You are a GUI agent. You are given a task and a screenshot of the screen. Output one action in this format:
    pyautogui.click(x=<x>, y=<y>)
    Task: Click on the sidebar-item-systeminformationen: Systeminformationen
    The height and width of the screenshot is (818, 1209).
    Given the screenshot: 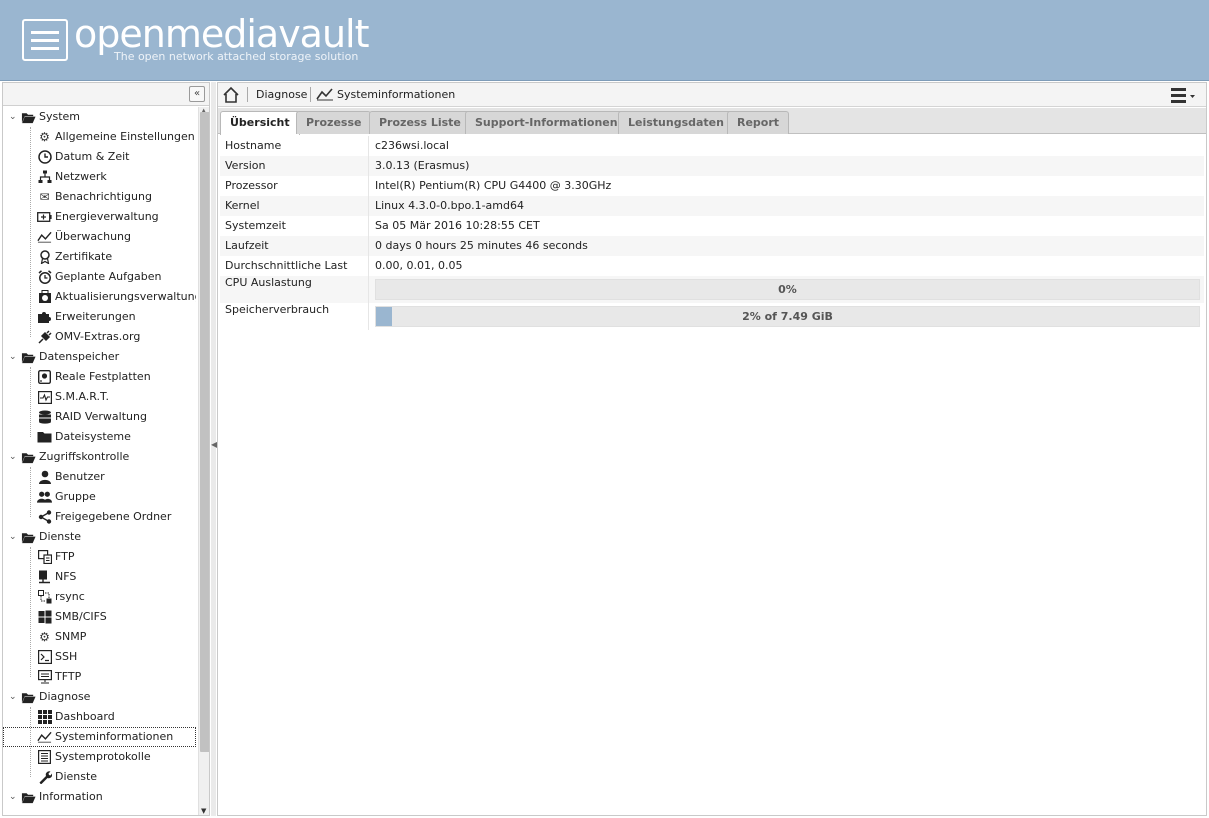 What is the action you would take?
    pyautogui.click(x=99, y=737)
    